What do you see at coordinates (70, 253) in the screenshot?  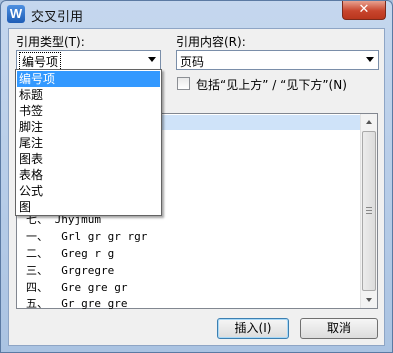 I see `list-item: 二、 Greg r g` at bounding box center [70, 253].